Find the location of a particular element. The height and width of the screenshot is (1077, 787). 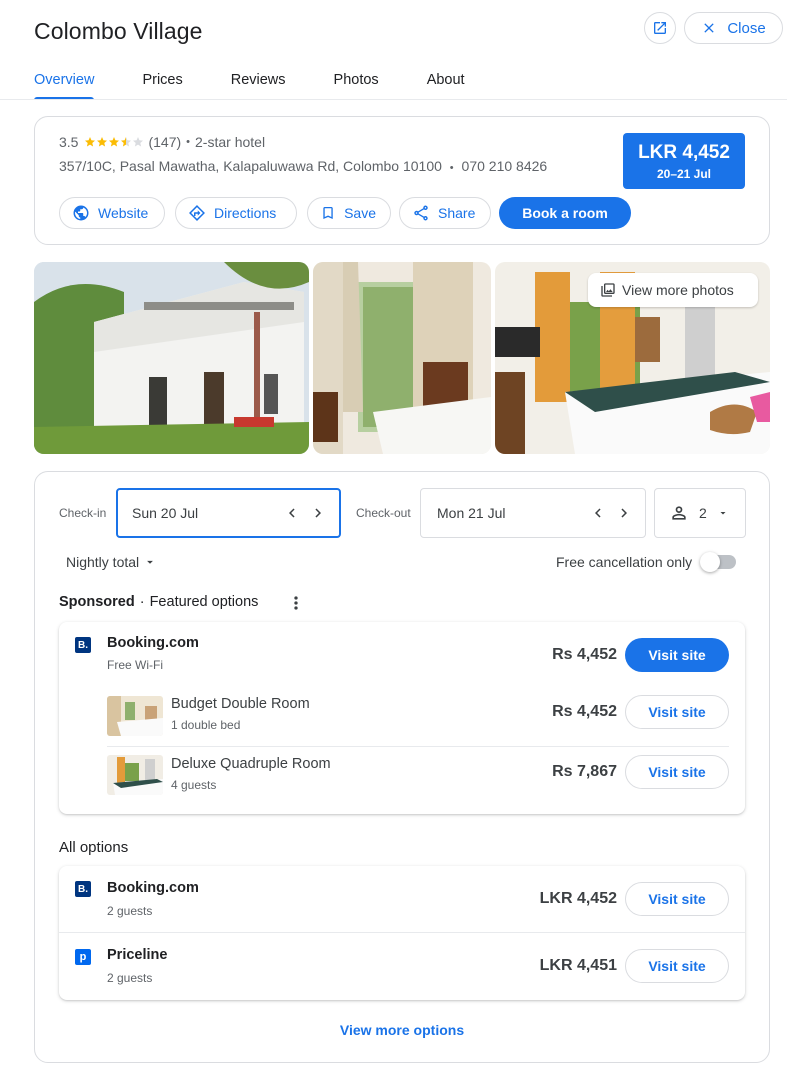

room-balcony-illustration is located at coordinates (402, 358).